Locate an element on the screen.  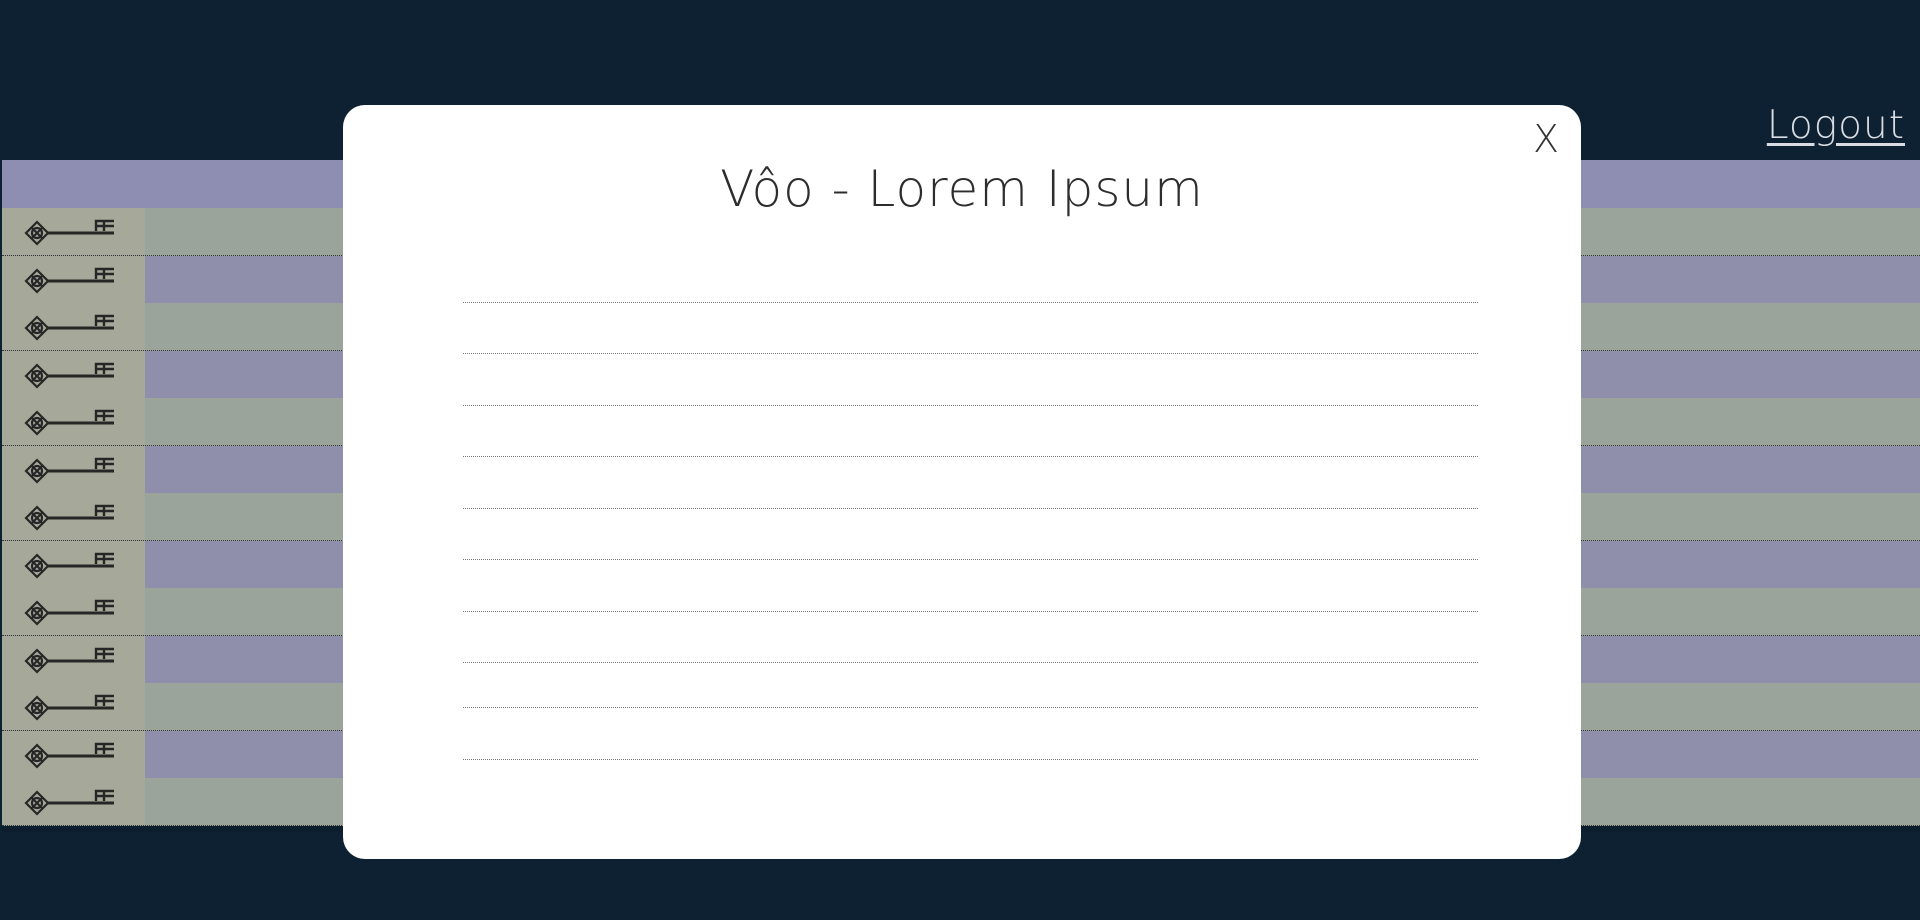
modal-title: Vôo - Lorem Ipsum is located at coordinates (962, 189).